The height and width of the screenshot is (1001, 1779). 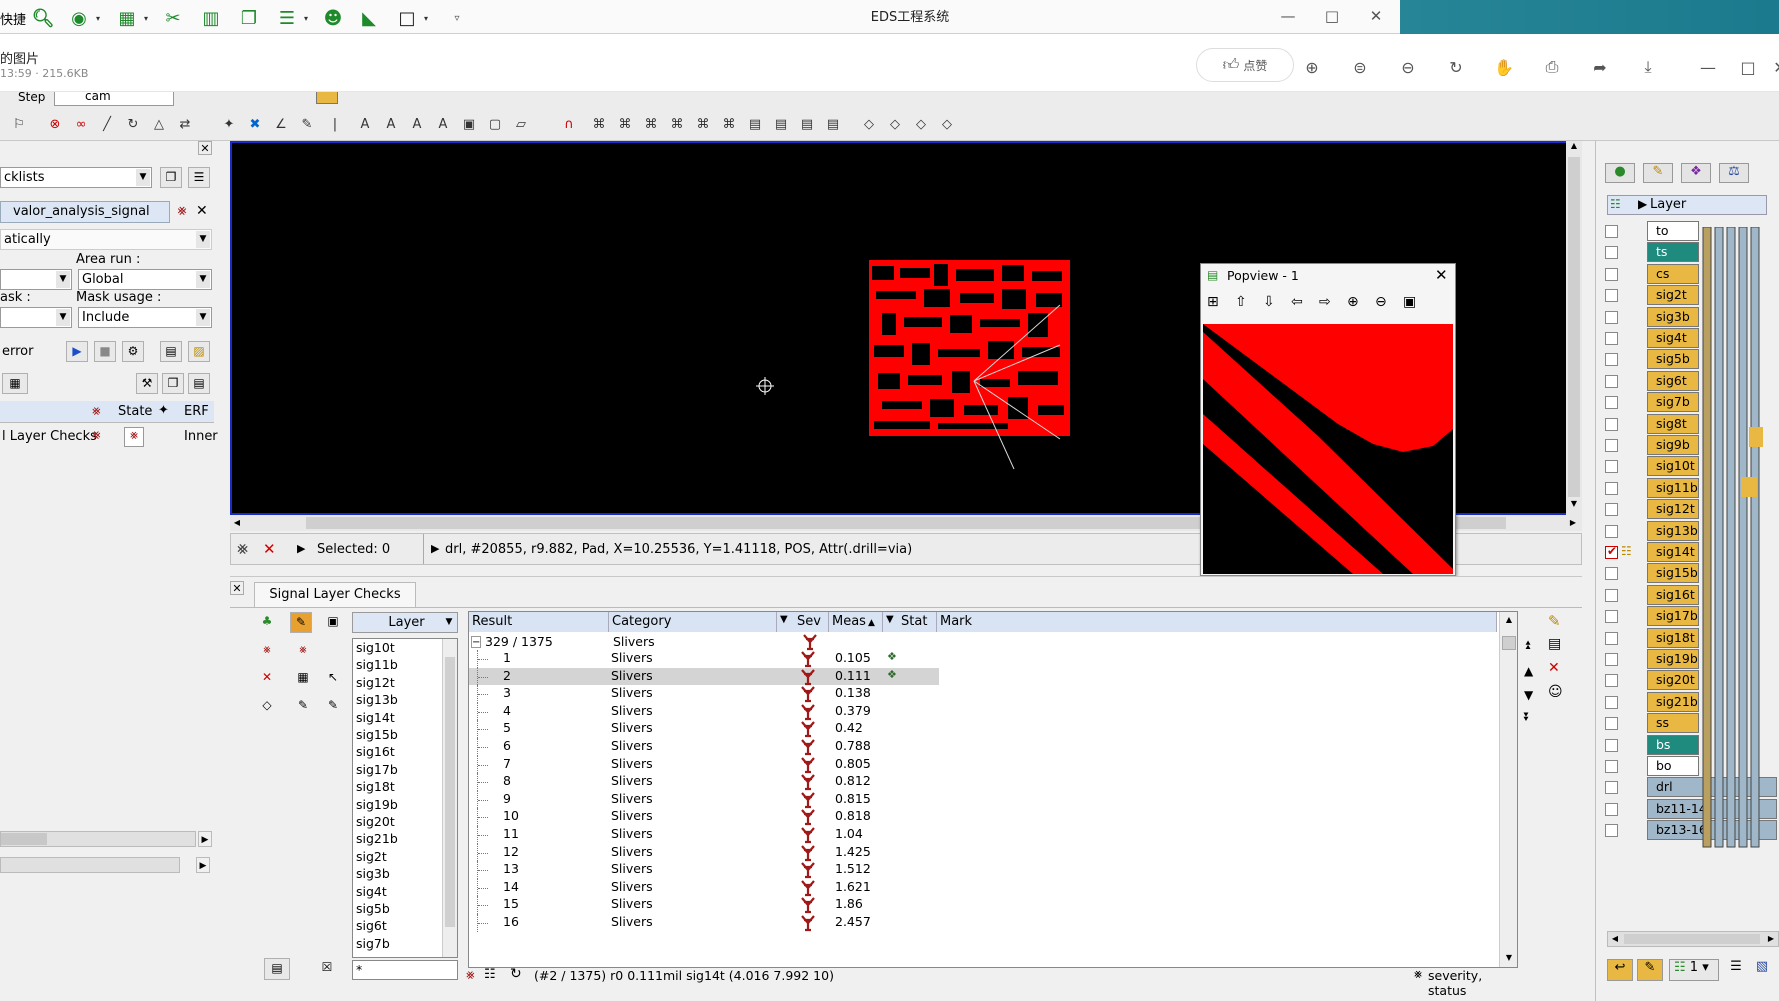 What do you see at coordinates (303, 650) in the screenshot?
I see `tool-filter2-icon: ⨳` at bounding box center [303, 650].